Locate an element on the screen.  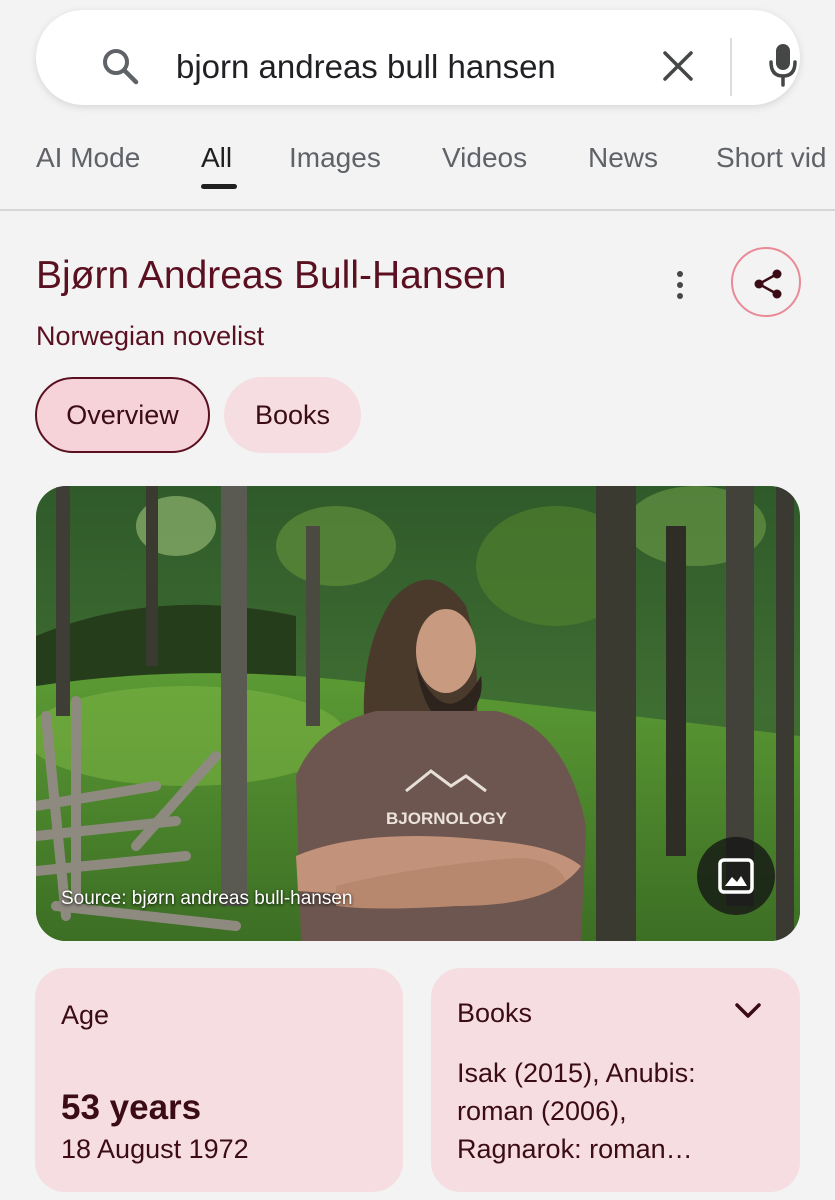
search-icon is located at coordinates (120, 66).